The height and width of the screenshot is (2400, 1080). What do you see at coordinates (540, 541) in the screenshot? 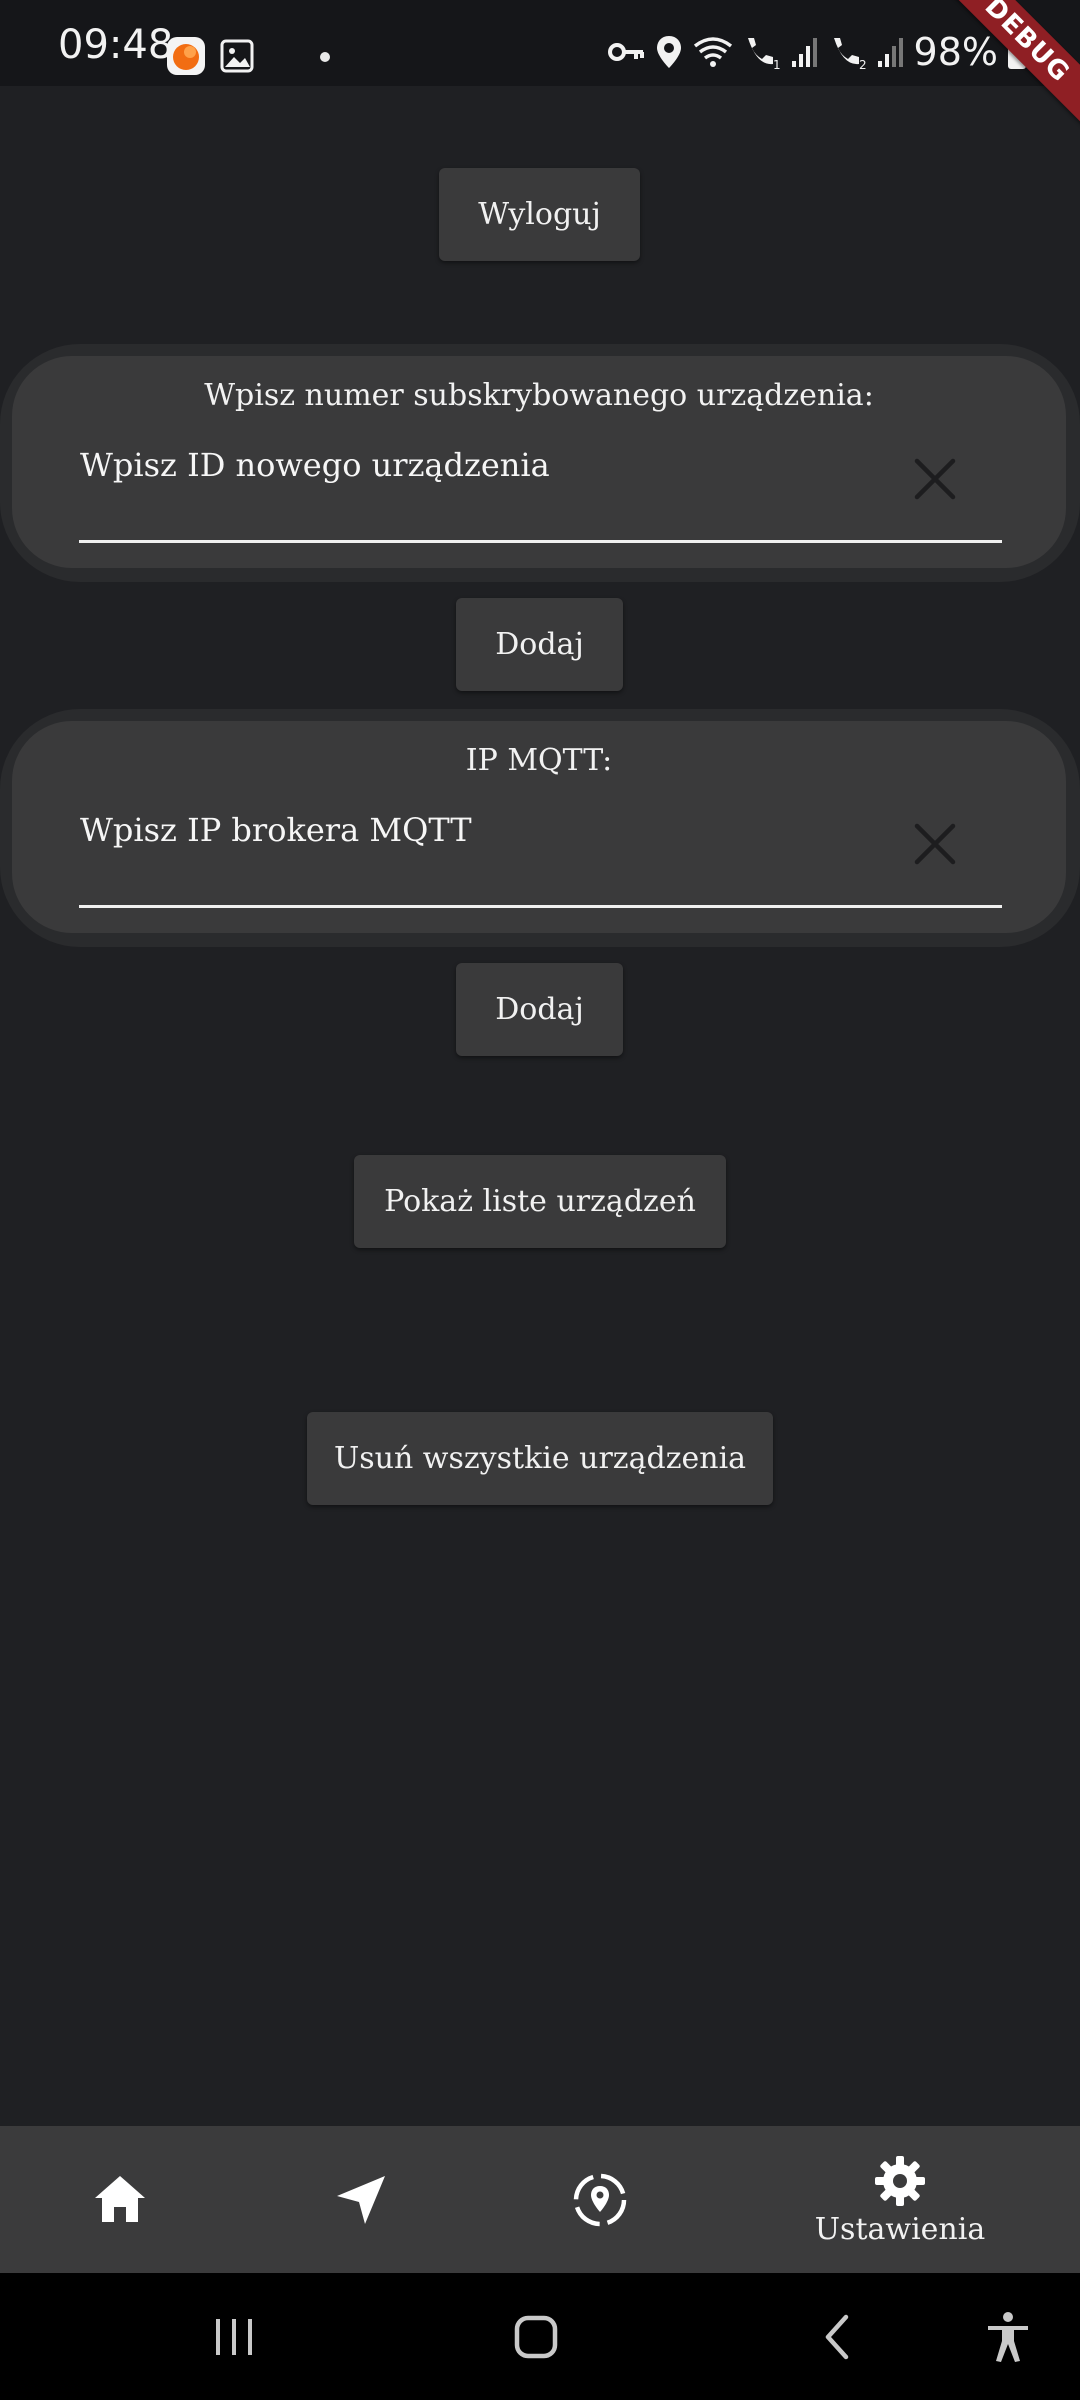
I see `device-id-input-underline` at bounding box center [540, 541].